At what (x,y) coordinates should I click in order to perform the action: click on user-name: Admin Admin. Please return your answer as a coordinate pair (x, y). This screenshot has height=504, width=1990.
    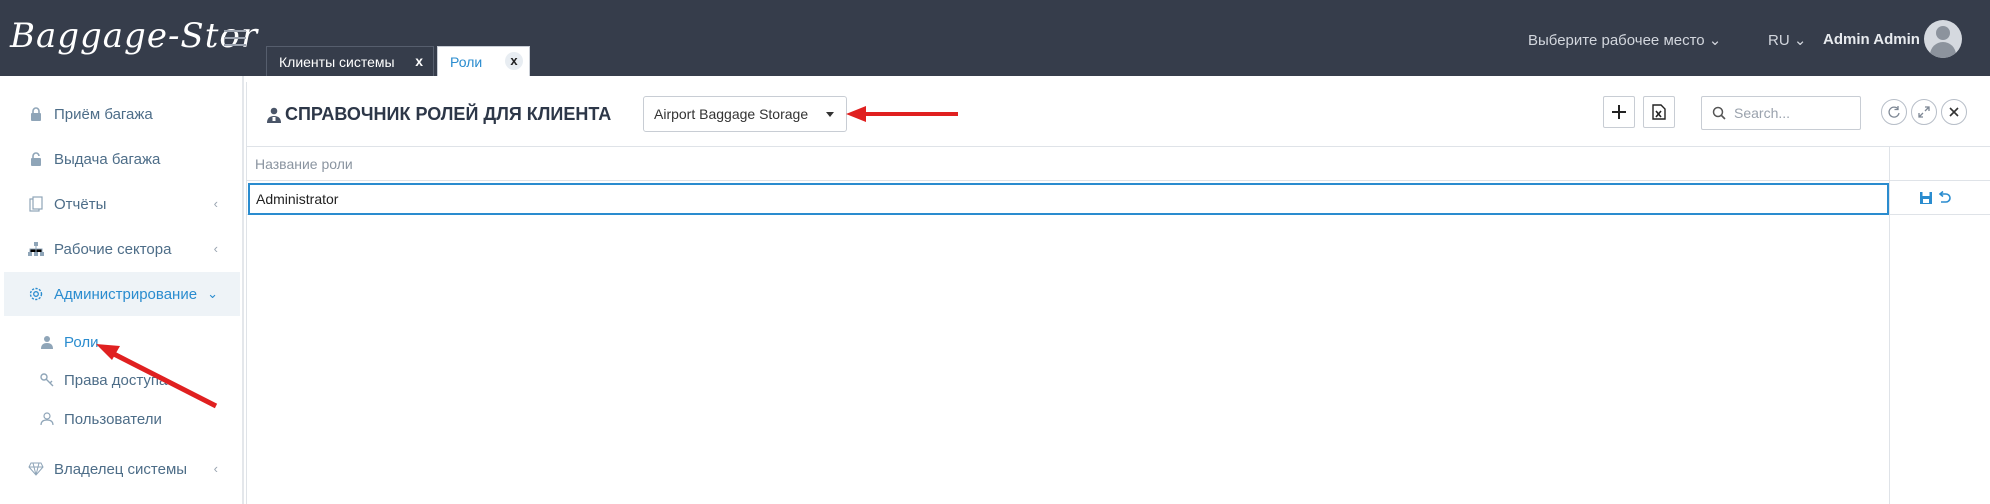
    Looking at the image, I should click on (1871, 39).